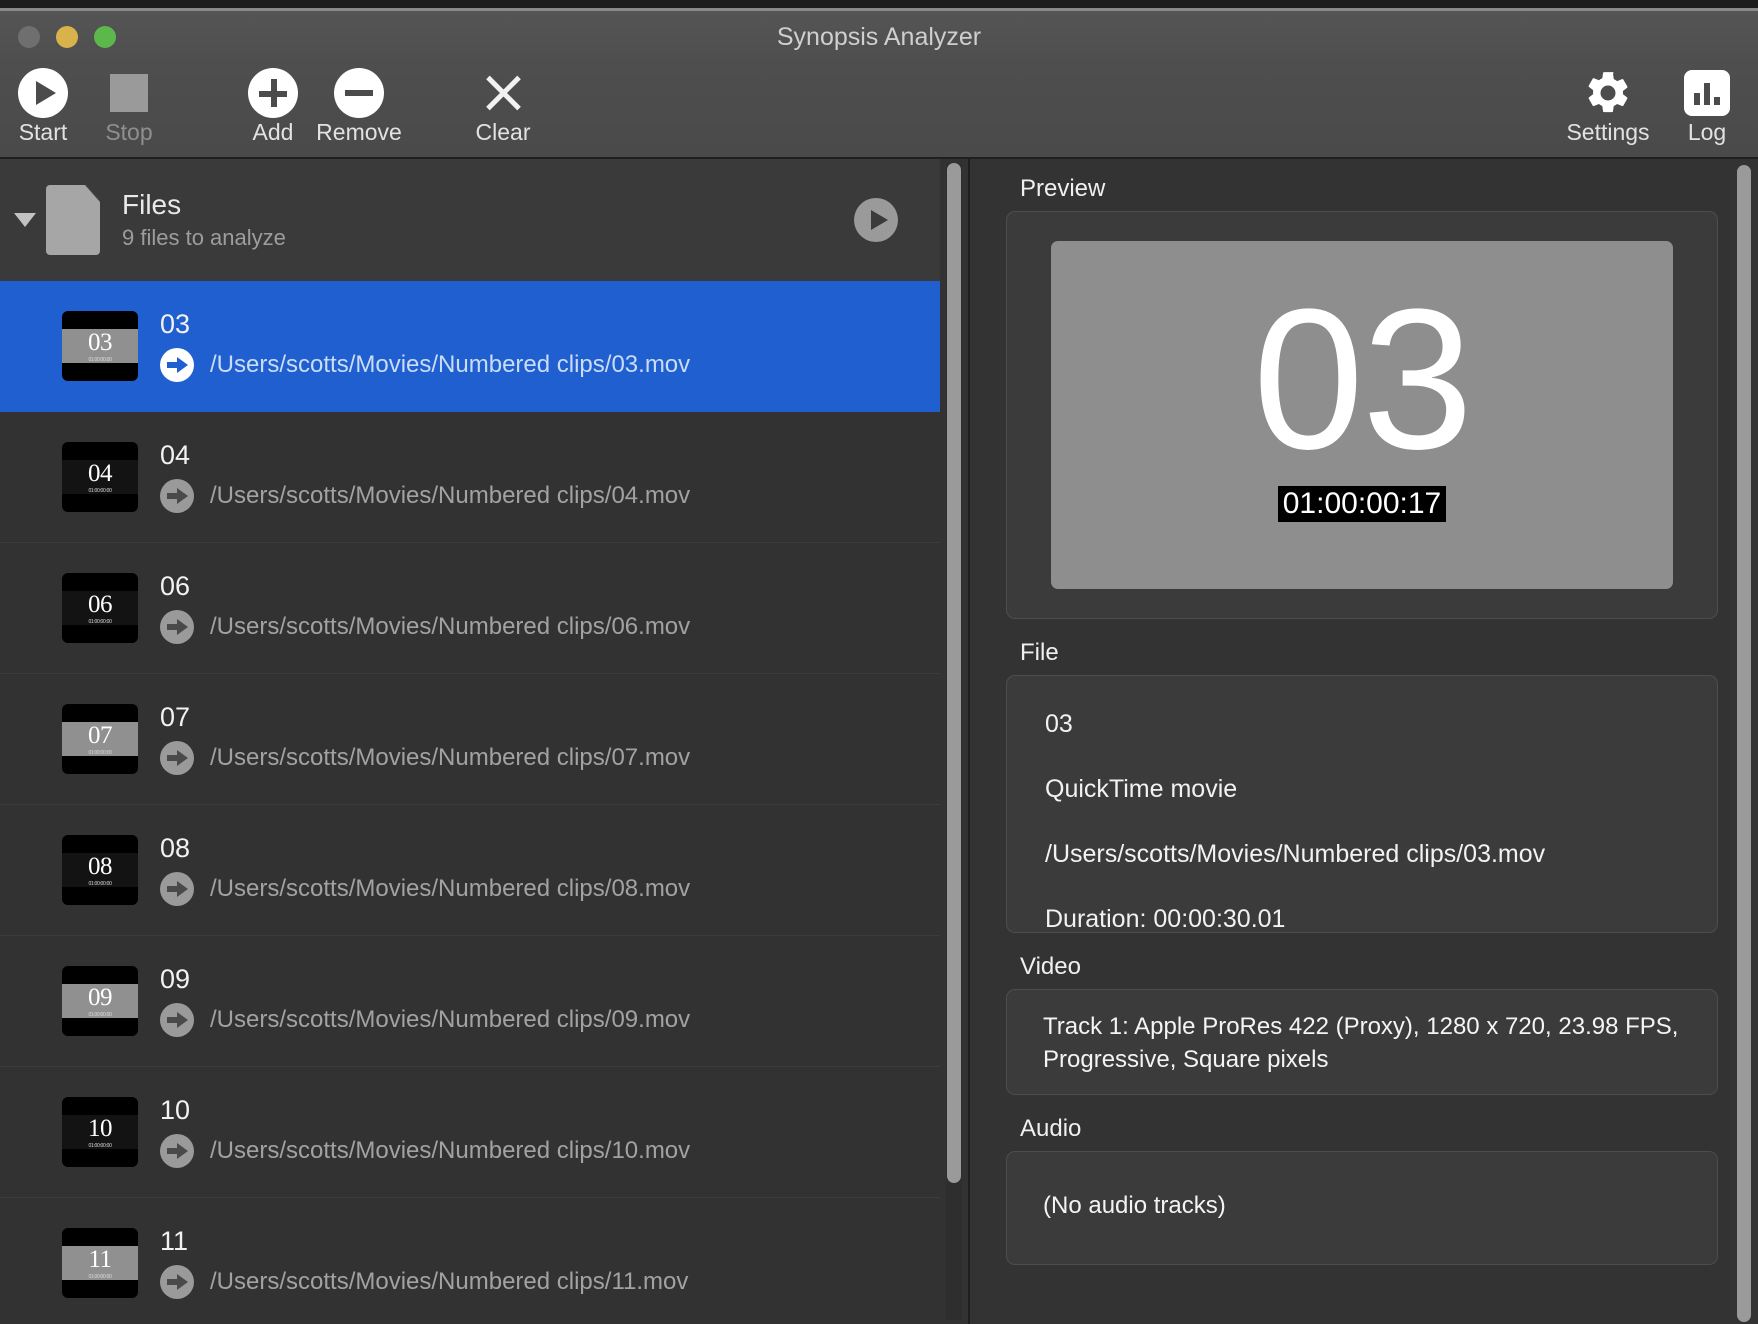 The height and width of the screenshot is (1324, 1758). I want to click on file-thumbnail: 11 01:00:00:00, so click(100, 1263).